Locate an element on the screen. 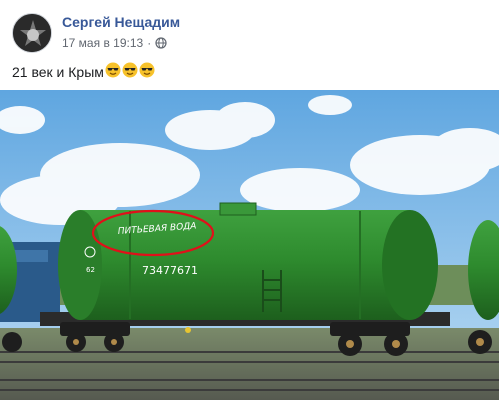  post-text-content: 21 век и Крым is located at coordinates (58, 71).